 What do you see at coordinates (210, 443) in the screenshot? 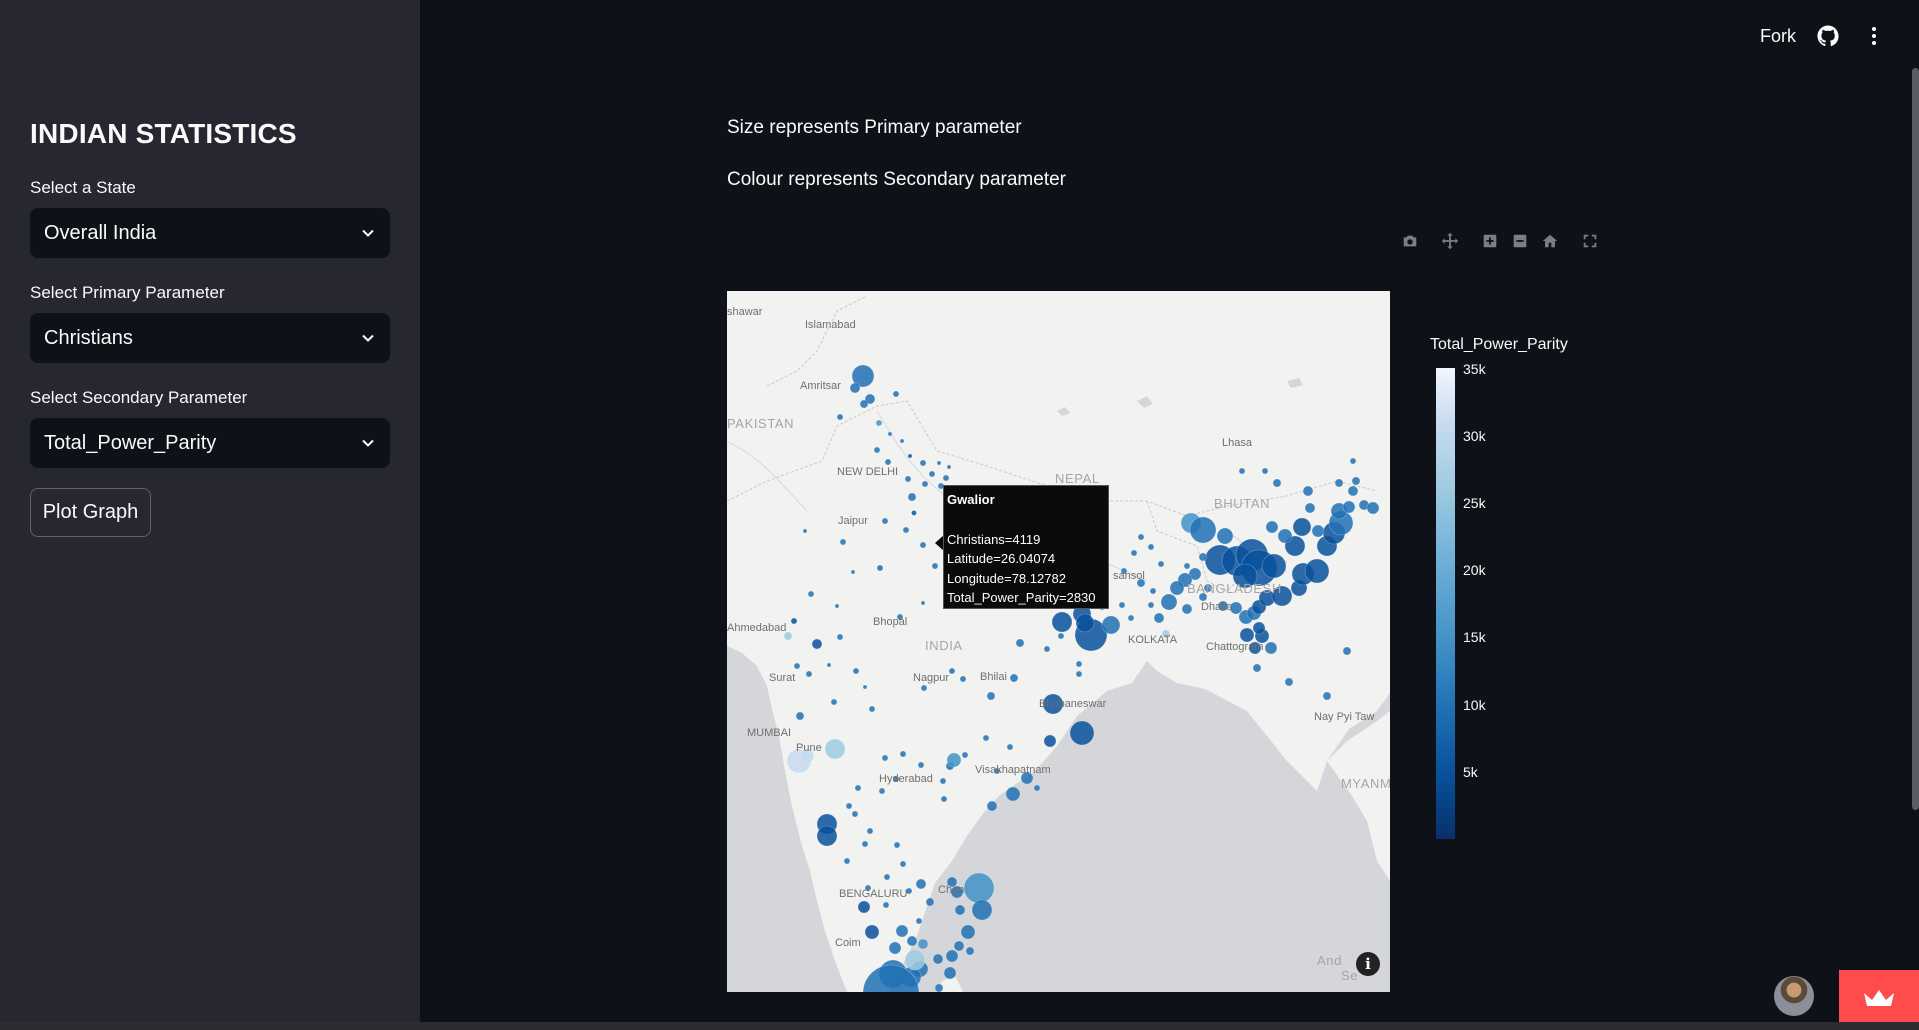
I see `secondary-parameter-select: Total_Power_Parity` at bounding box center [210, 443].